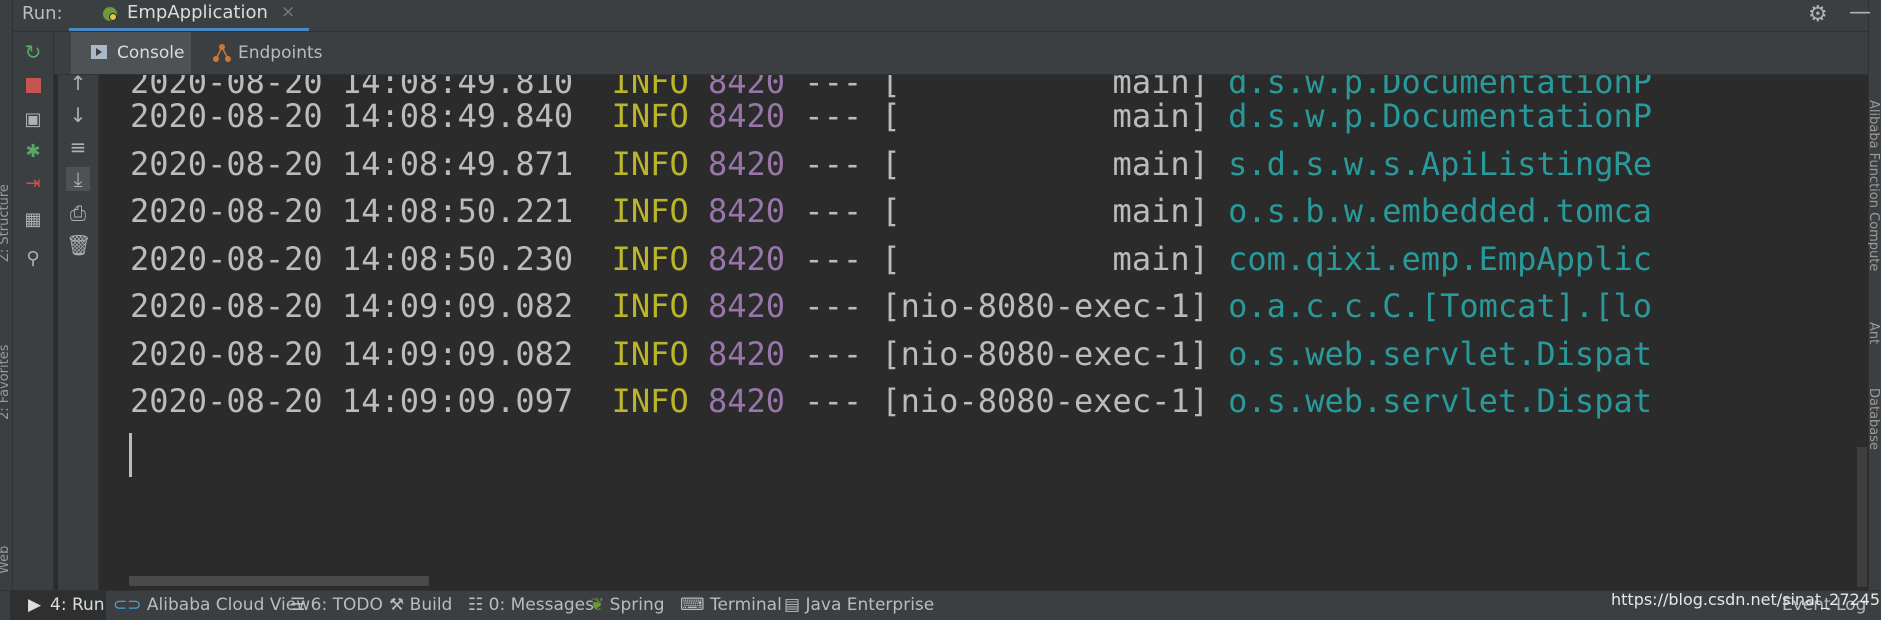 Image resolution: width=1881 pixels, height=620 pixels. What do you see at coordinates (99, 52) in the screenshot?
I see `console-icon` at bounding box center [99, 52].